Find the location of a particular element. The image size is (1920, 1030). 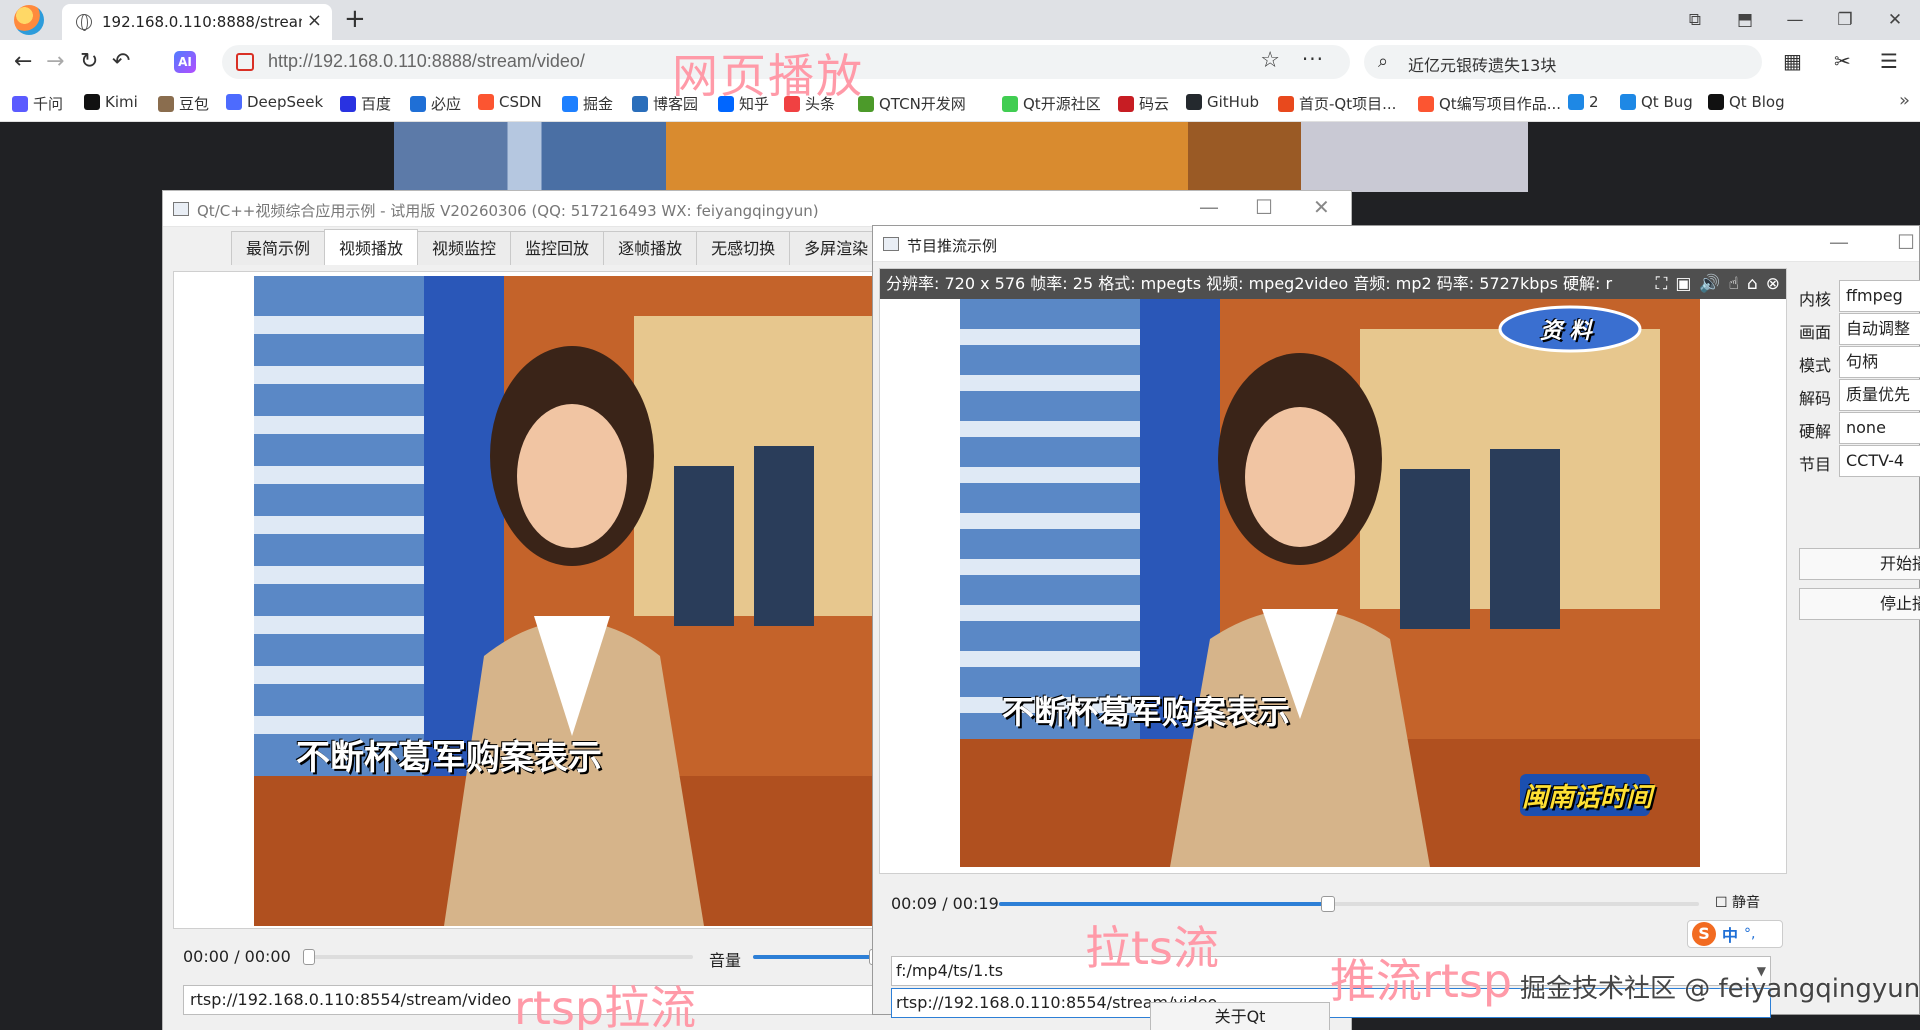

win2-video-caption: 不断杯葛军购案表示 is located at coordinates (1146, 712).